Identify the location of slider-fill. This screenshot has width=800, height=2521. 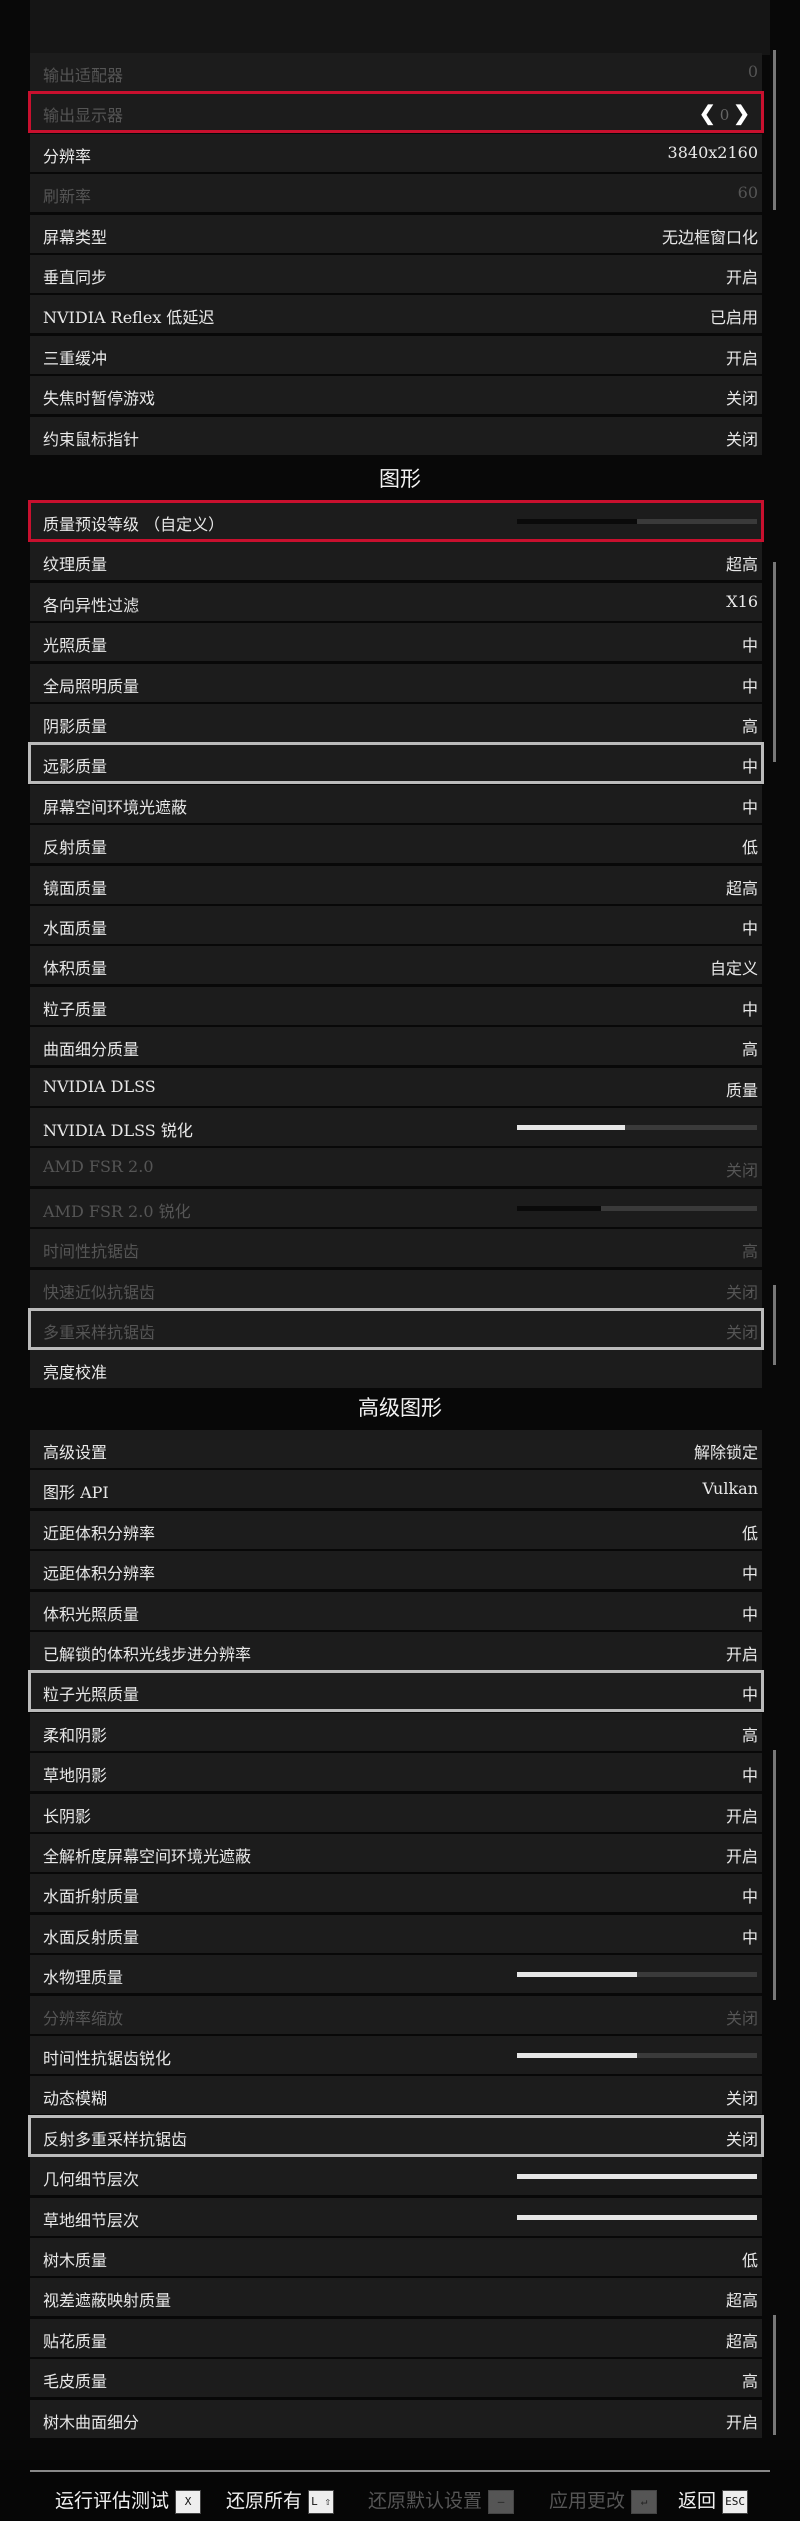
(637, 2177).